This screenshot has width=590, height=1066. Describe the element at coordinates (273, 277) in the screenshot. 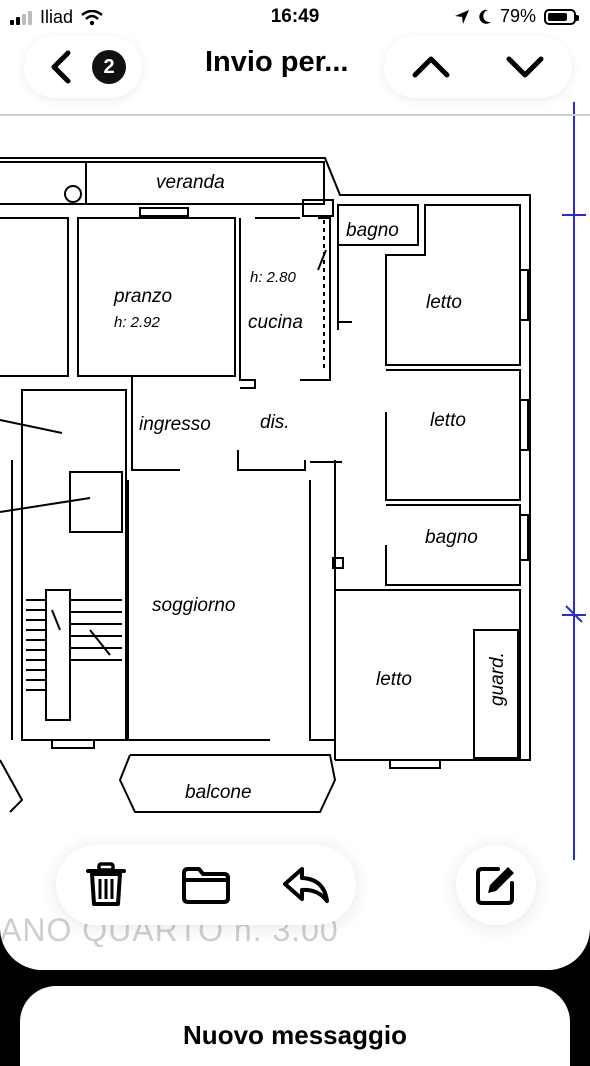

I see `room-cucina-height: h: 2.80` at that location.